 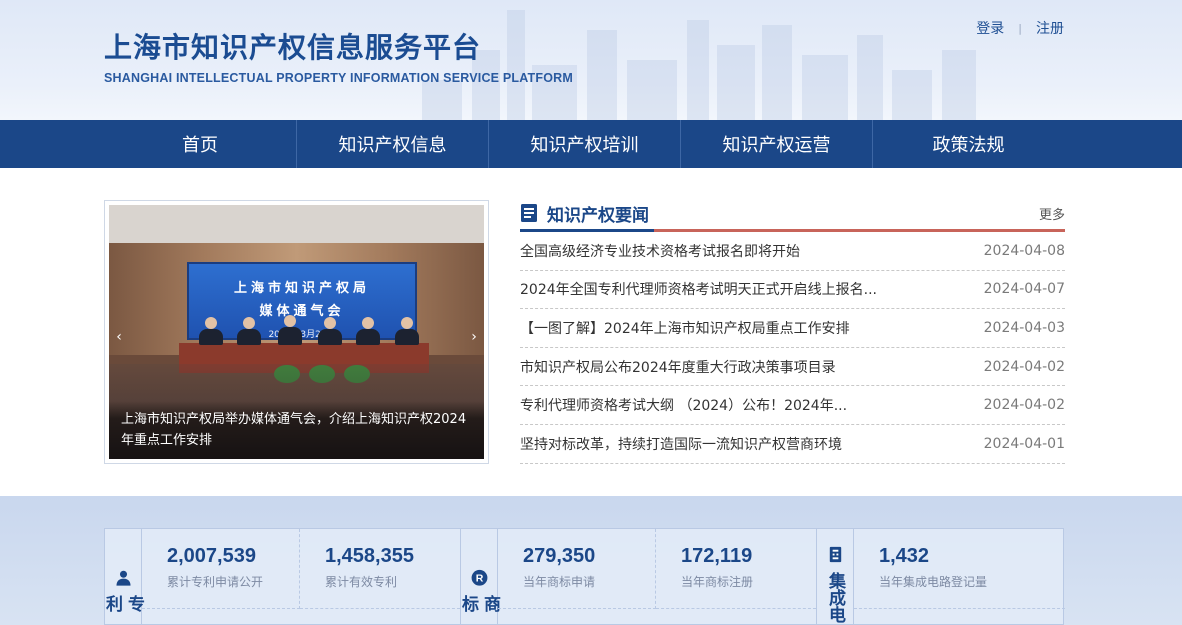 What do you see at coordinates (1024, 250) in the screenshot?
I see `news-item-date: 2024-04-08` at bounding box center [1024, 250].